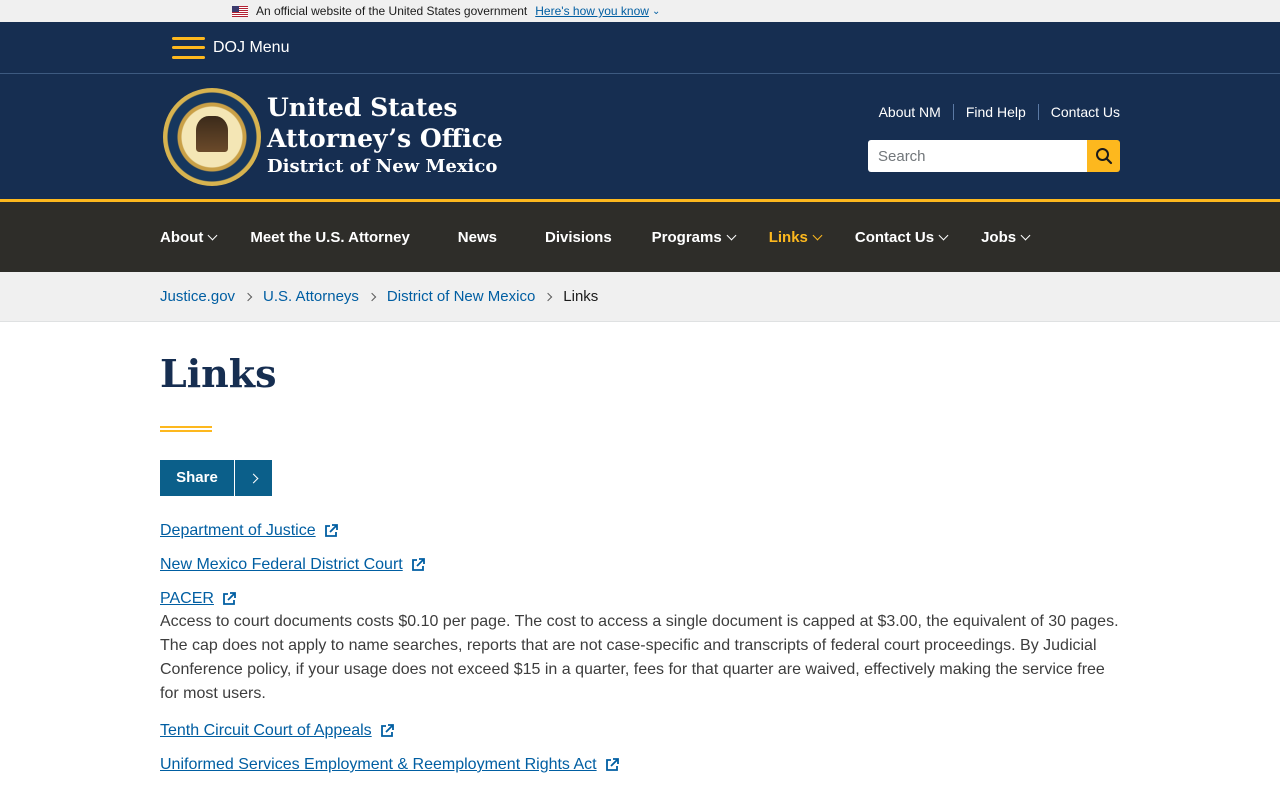  What do you see at coordinates (212, 137) in the screenshot?
I see `doj-seal-logo` at bounding box center [212, 137].